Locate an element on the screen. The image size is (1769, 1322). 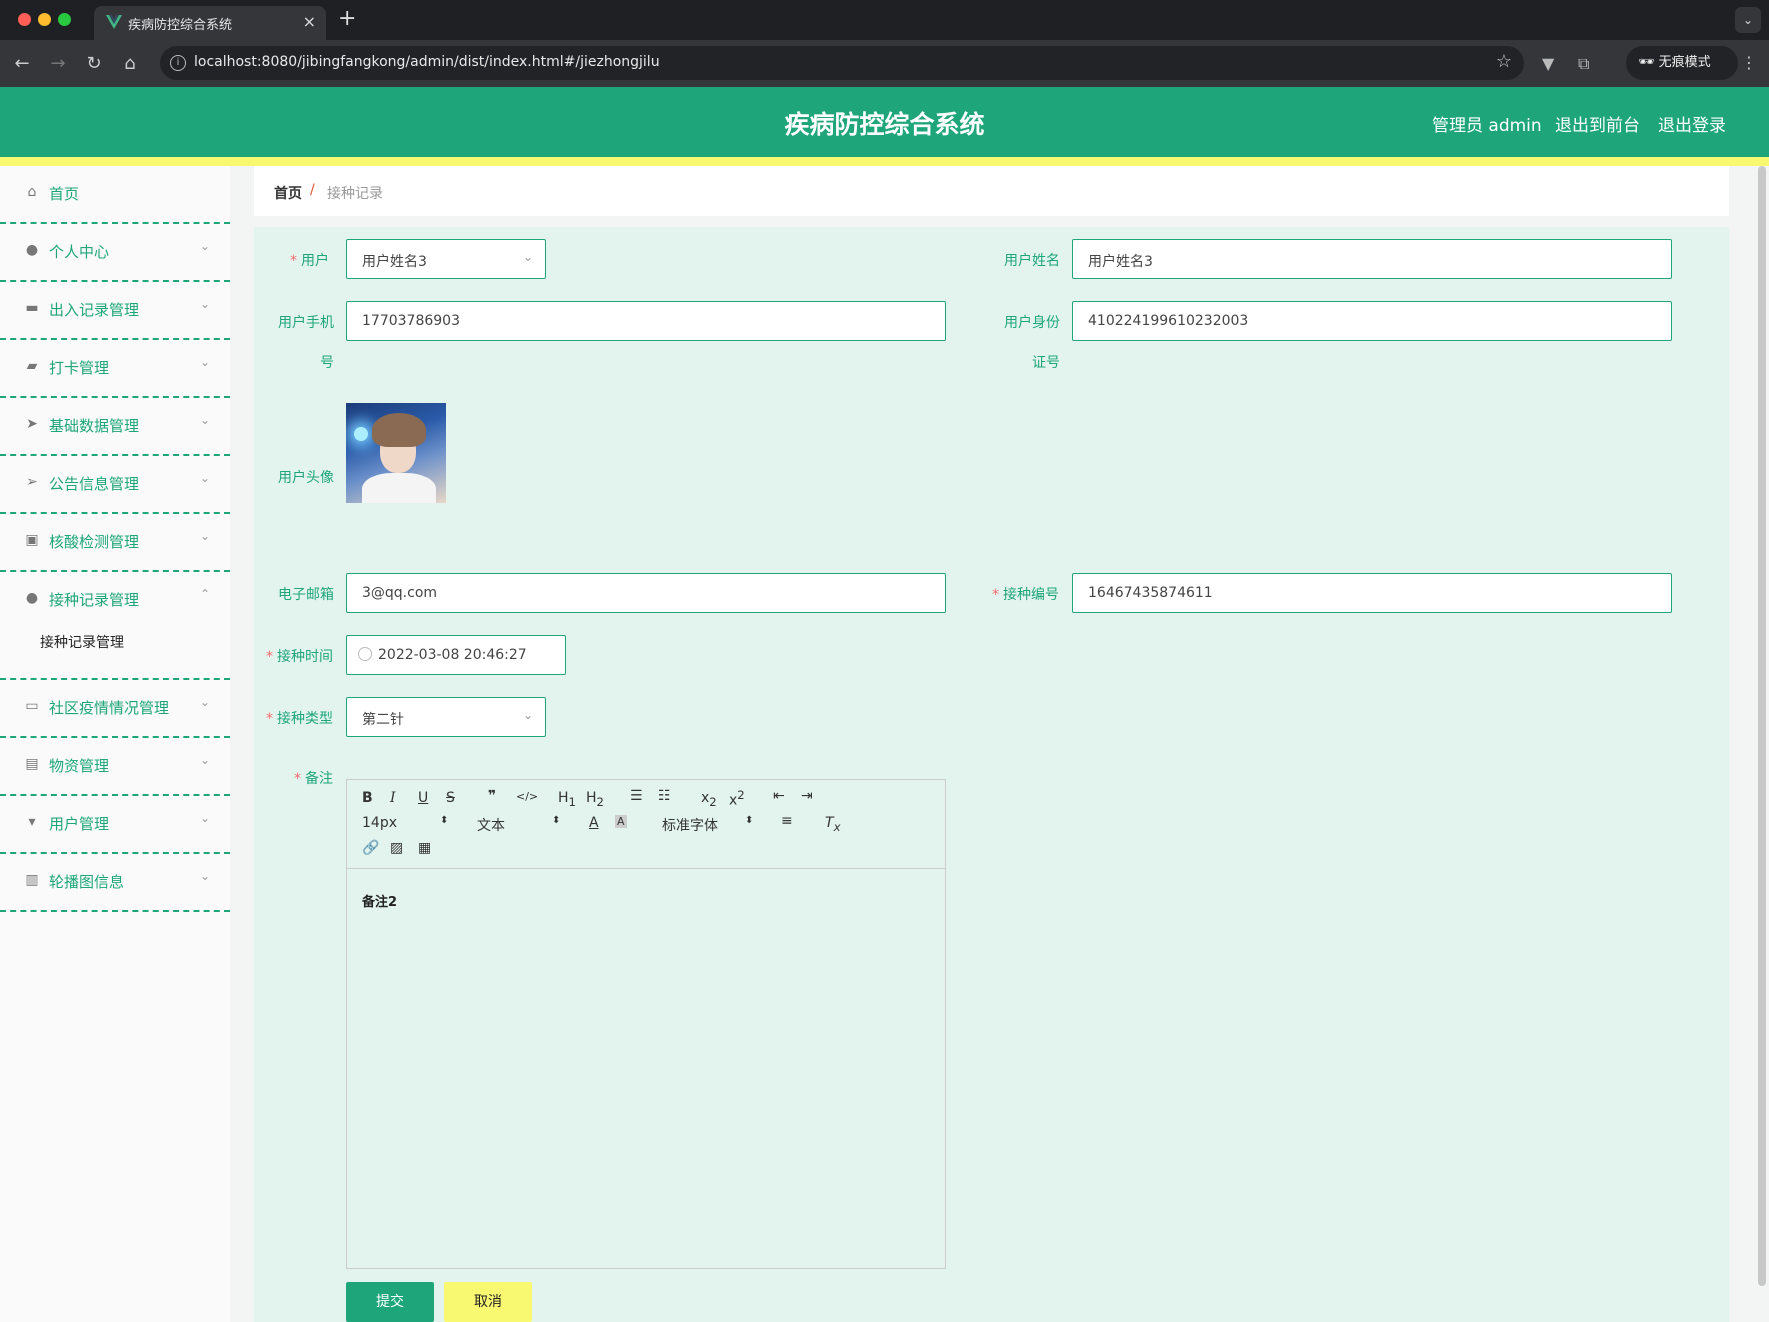
text-color-icon: A is located at coordinates (594, 823).